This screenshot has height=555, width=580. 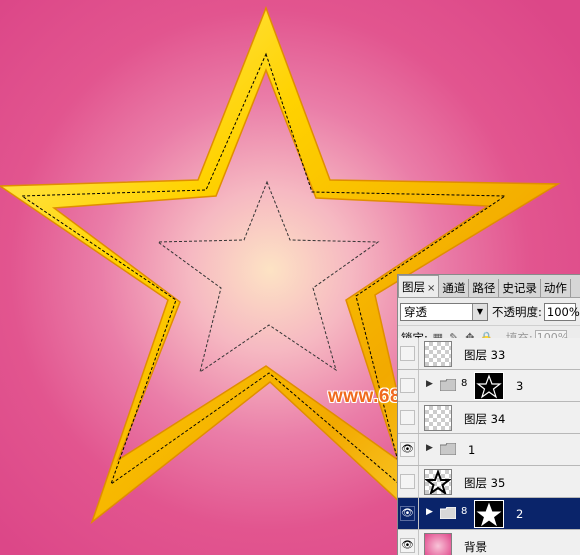 I want to click on tab-channels: 通道, so click(x=454, y=288).